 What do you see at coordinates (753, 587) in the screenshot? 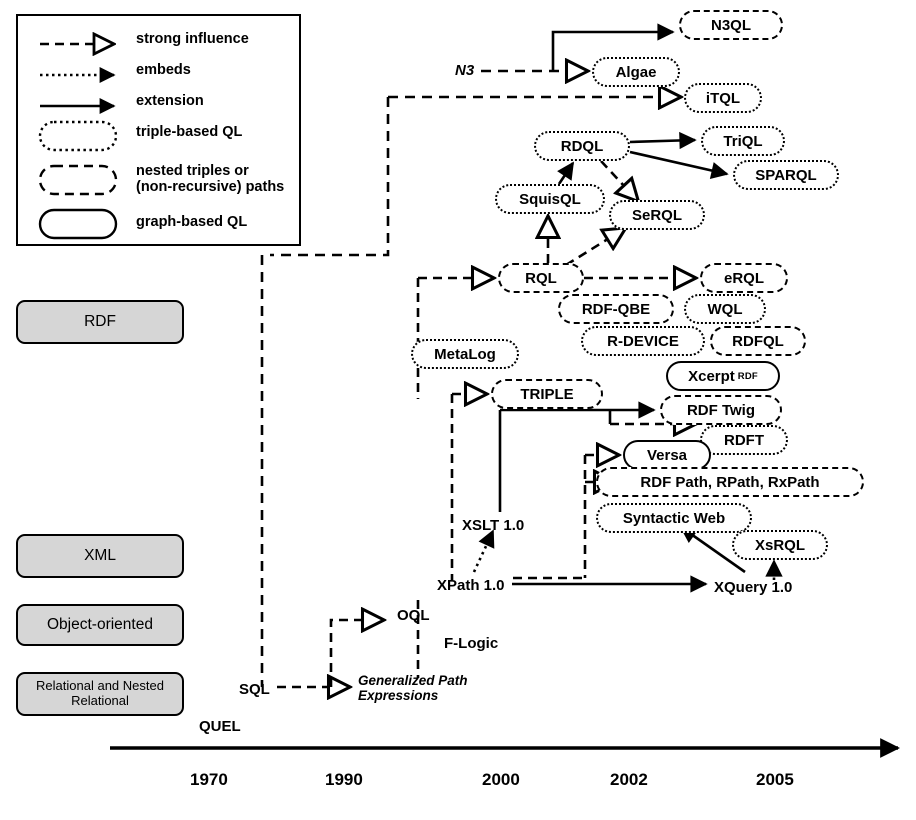
I see `label-xquery: XQuery 1.0` at bounding box center [753, 587].